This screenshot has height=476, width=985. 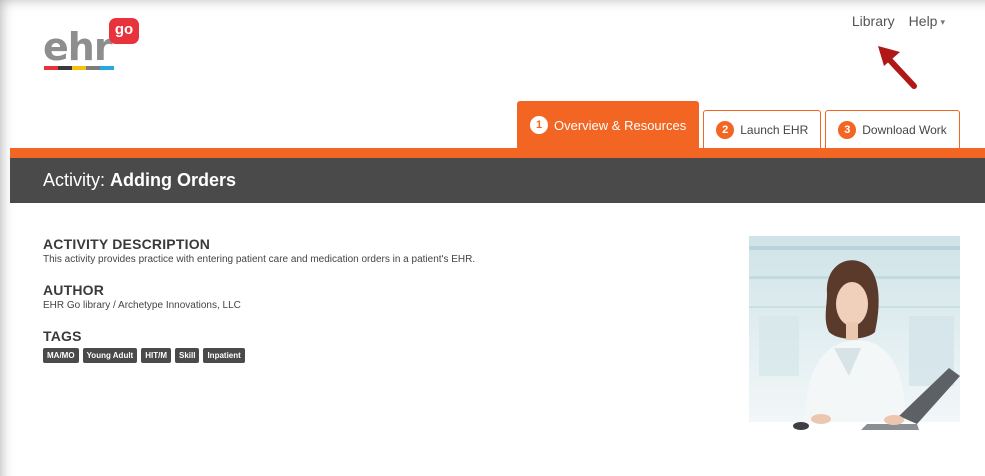 I want to click on tab-download-work: 3 Download Work, so click(x=892, y=129).